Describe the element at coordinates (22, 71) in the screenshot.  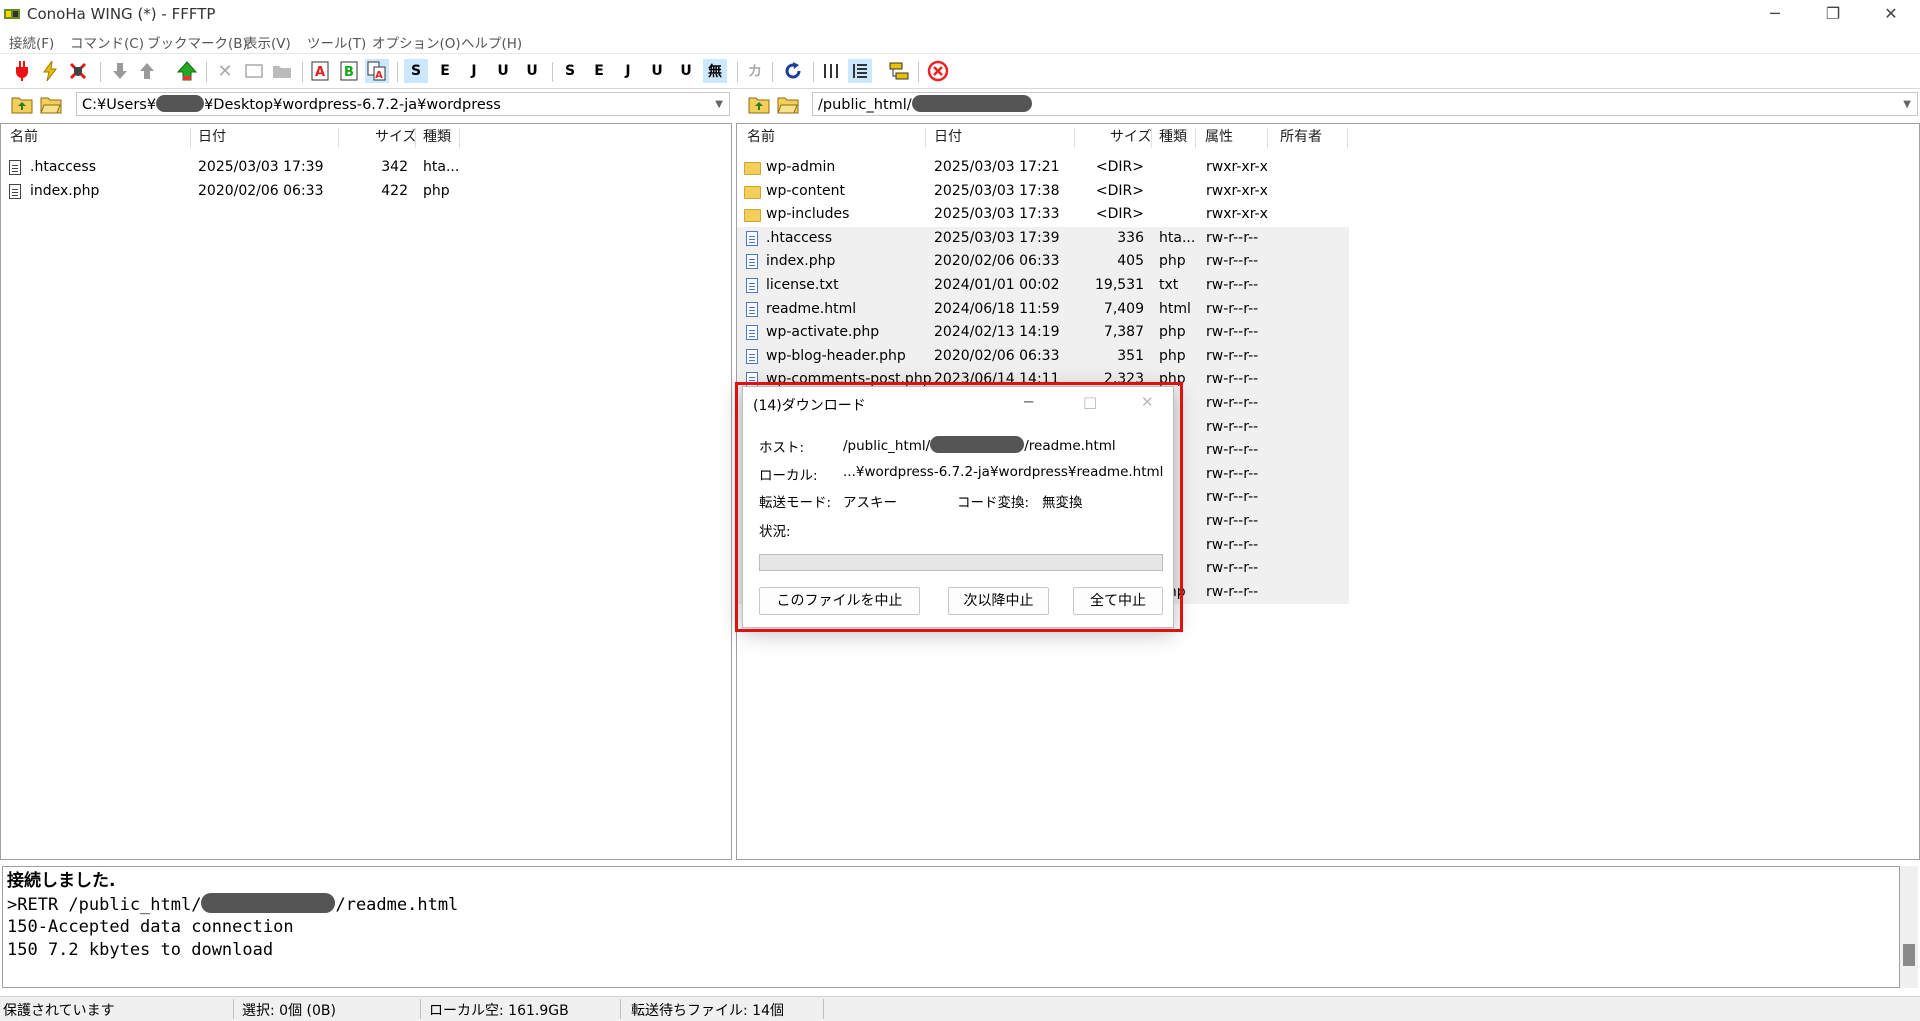
I see `connect-icon` at that location.